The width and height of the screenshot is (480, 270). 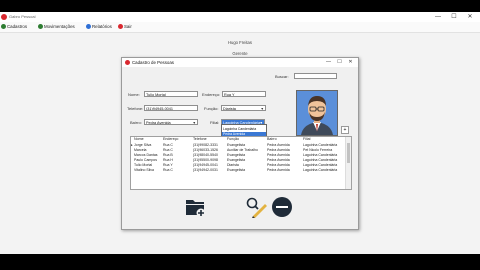 What do you see at coordinates (153, 62) in the screenshot?
I see `dialog-title: Cadastro de Pessoas` at bounding box center [153, 62].